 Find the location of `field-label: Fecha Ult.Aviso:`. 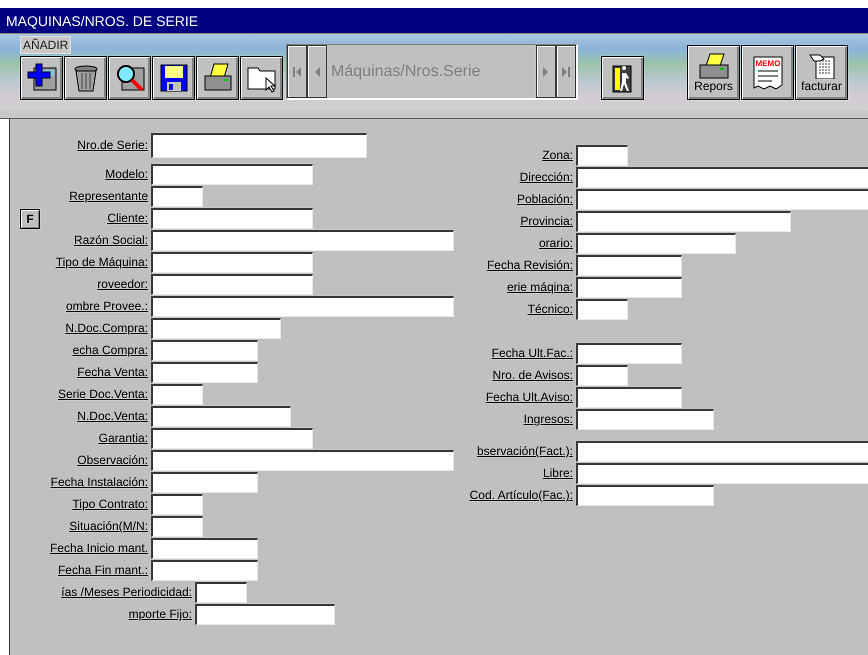

field-label: Fecha Ult.Aviso: is located at coordinates (529, 397).